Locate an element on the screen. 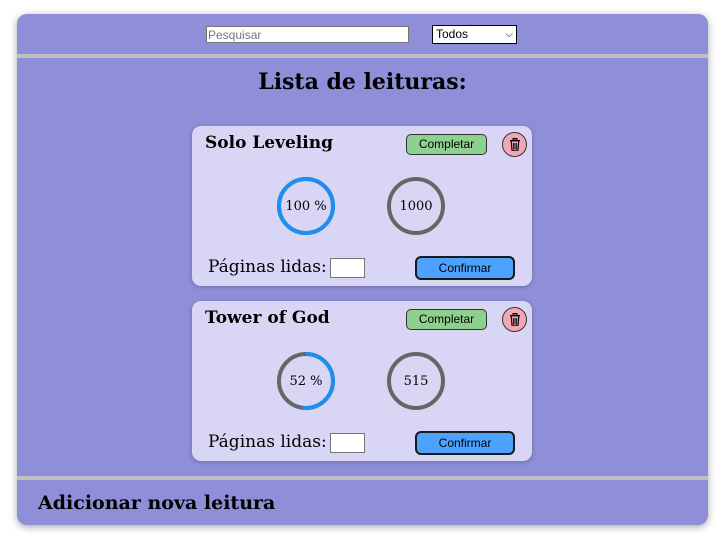 This screenshot has height=550, width=725. progress-percent: 100 % is located at coordinates (306, 206).